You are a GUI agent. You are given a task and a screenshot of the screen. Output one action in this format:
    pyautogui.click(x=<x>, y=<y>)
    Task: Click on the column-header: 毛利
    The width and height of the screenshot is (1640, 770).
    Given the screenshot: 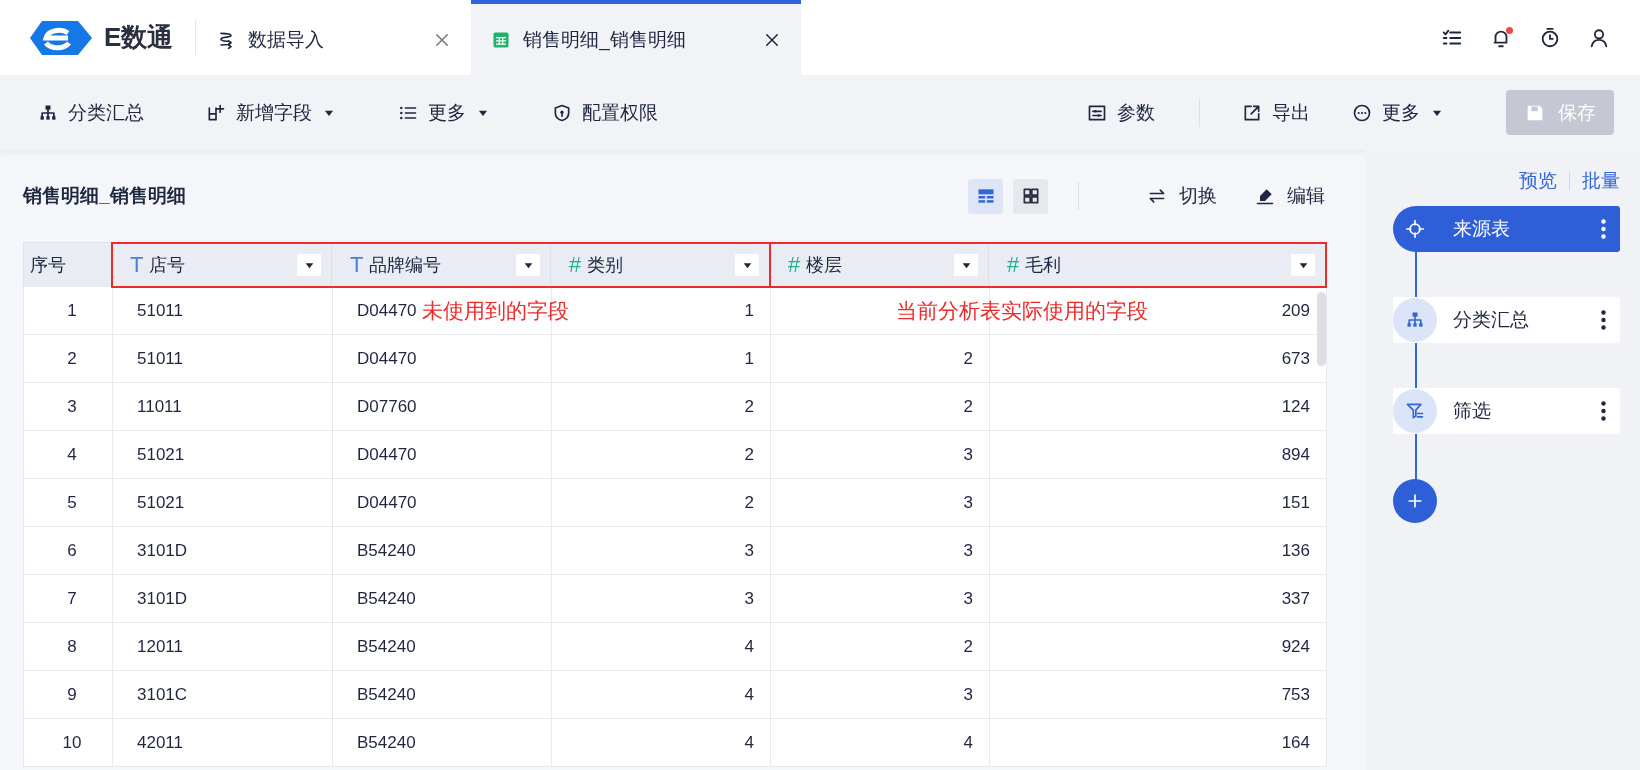 What is the action you would take?
    pyautogui.click(x=1044, y=265)
    